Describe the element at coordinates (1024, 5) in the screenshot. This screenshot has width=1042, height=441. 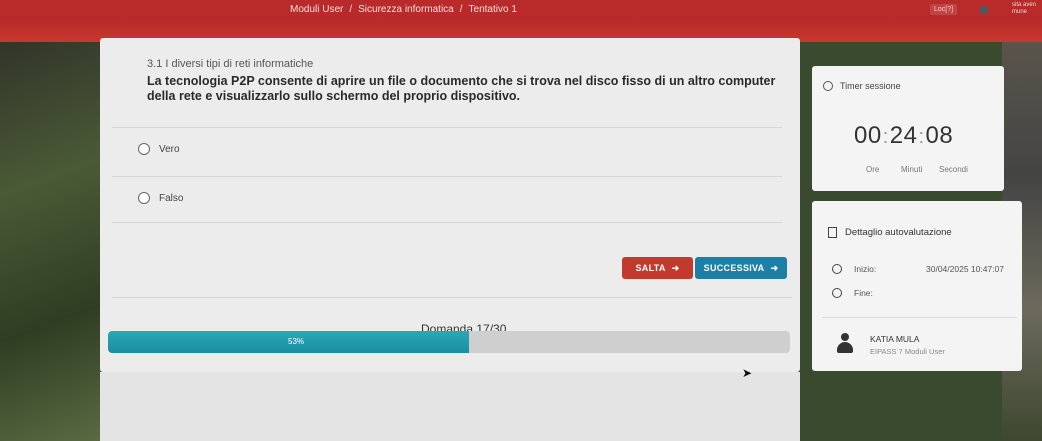
I see `user-menu-line: sita aven` at that location.